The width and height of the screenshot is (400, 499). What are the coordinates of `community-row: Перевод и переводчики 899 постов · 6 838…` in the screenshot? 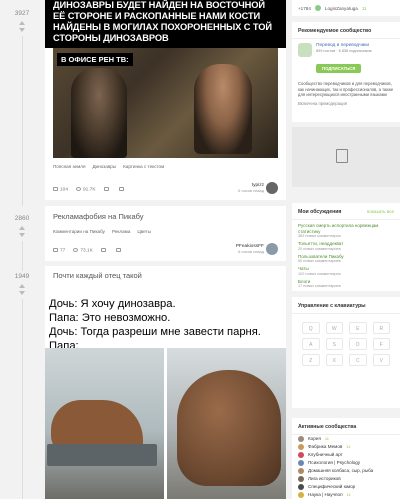 It's located at (346, 48).